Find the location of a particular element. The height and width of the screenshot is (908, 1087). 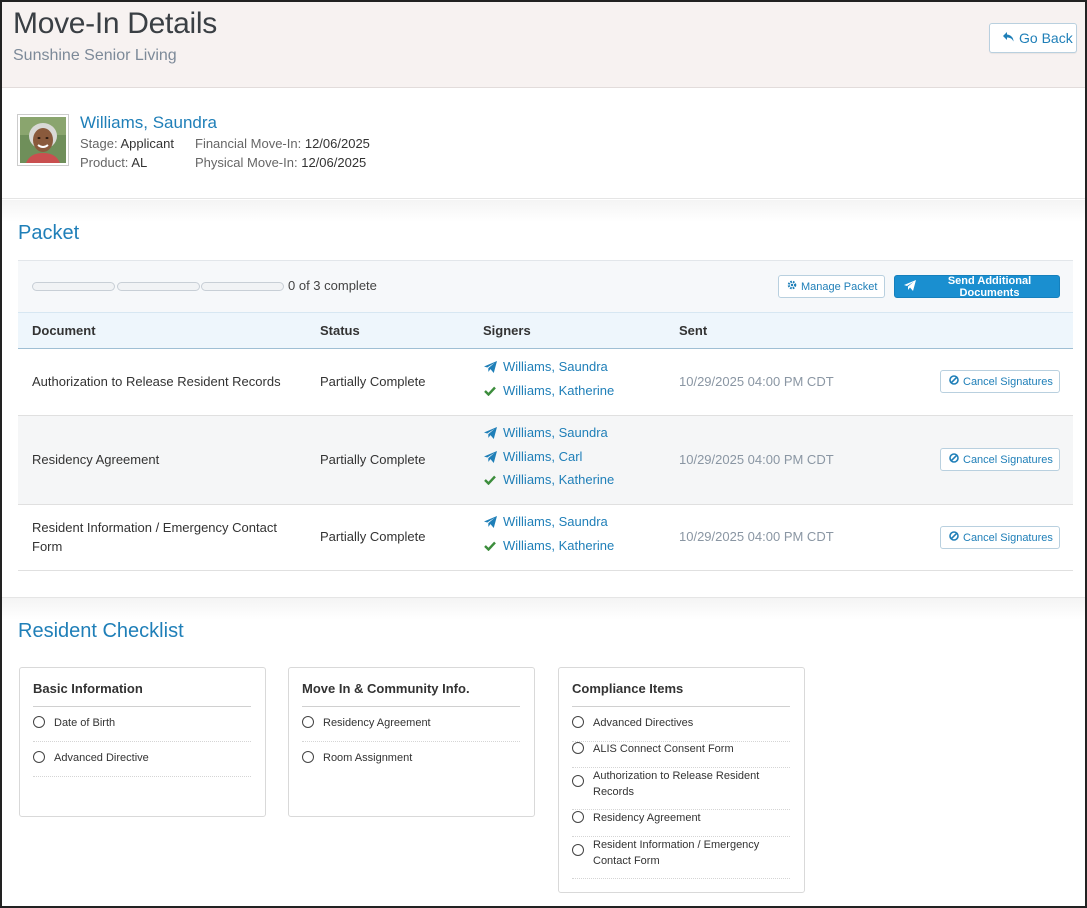

manage-packet-button: Manage Packet is located at coordinates (831, 286).